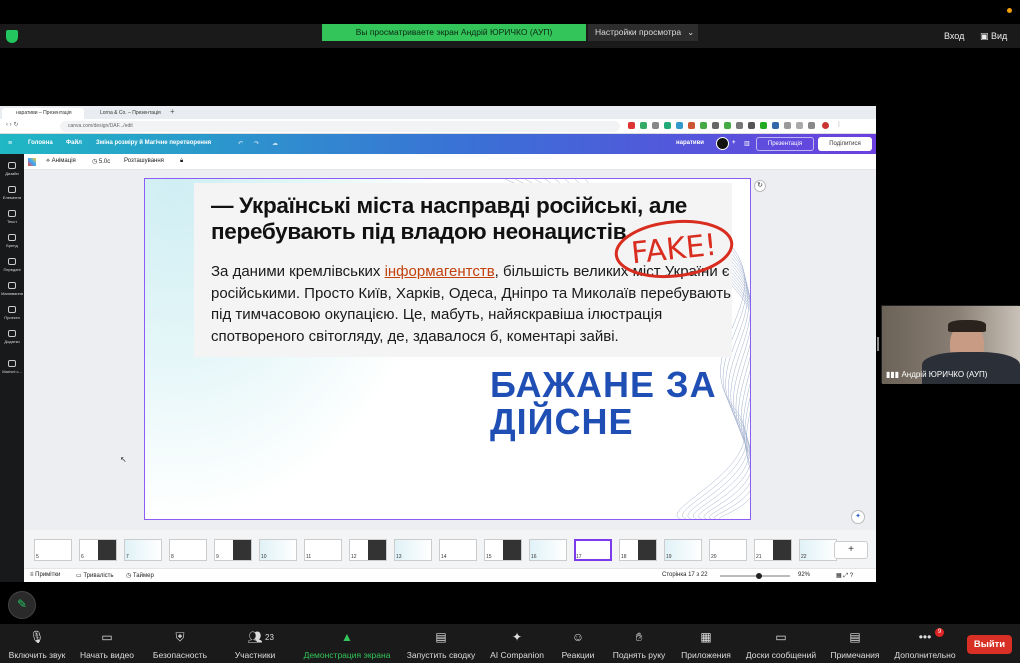 The image size is (1020, 663). I want to click on canva-share-button: Поділитися, so click(845, 144).